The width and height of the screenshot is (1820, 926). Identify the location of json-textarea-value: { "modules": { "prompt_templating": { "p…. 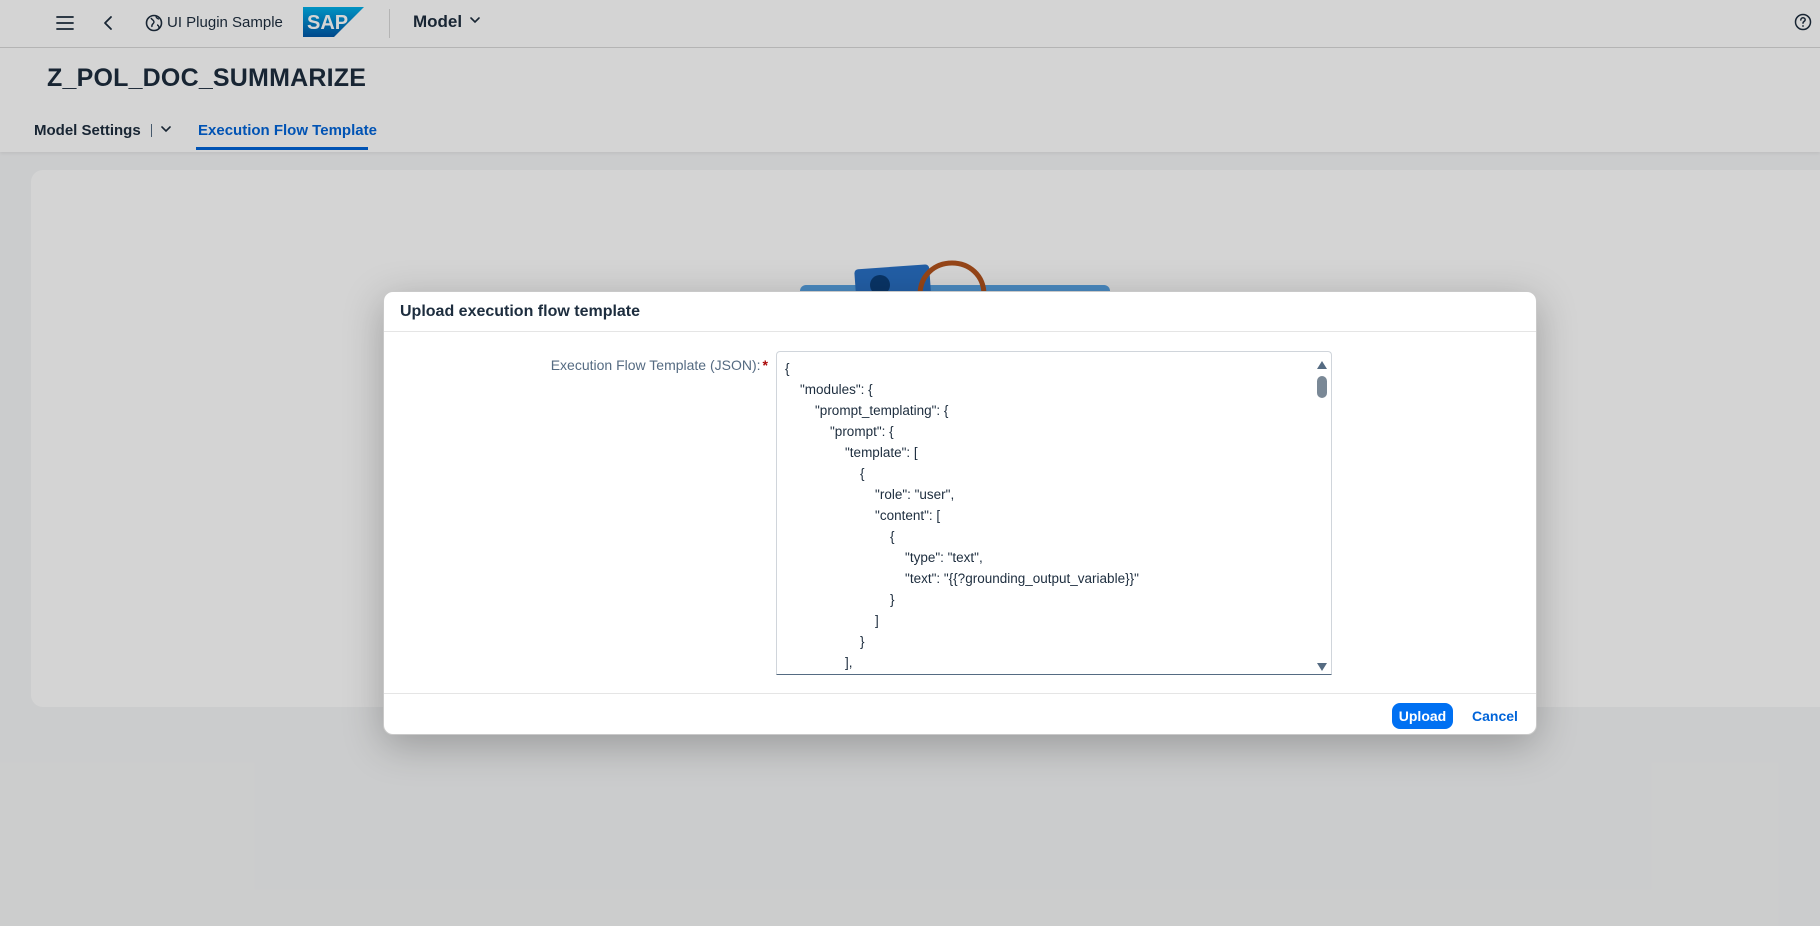
(1054, 512).